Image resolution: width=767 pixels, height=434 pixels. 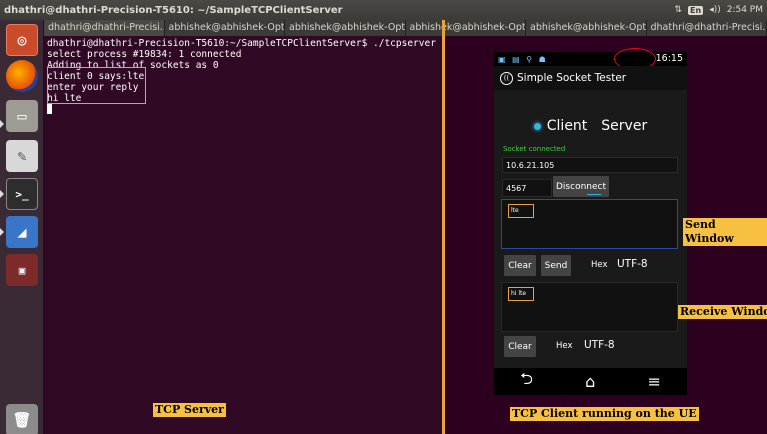 I want to click on app-bar: (( Simple Socket Tester, so click(x=590, y=78).